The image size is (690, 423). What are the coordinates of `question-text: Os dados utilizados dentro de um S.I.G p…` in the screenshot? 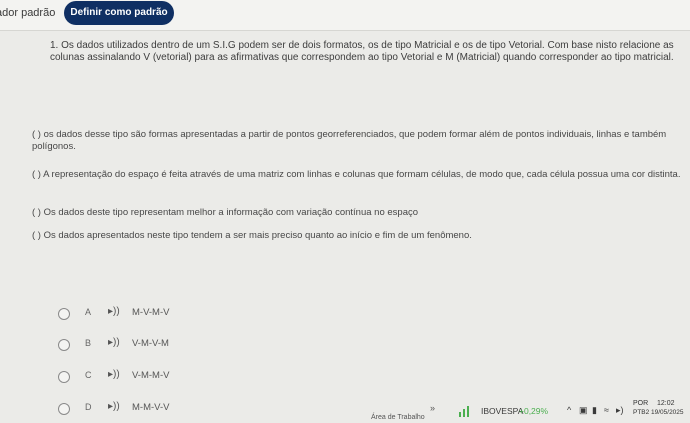 It's located at (362, 51).